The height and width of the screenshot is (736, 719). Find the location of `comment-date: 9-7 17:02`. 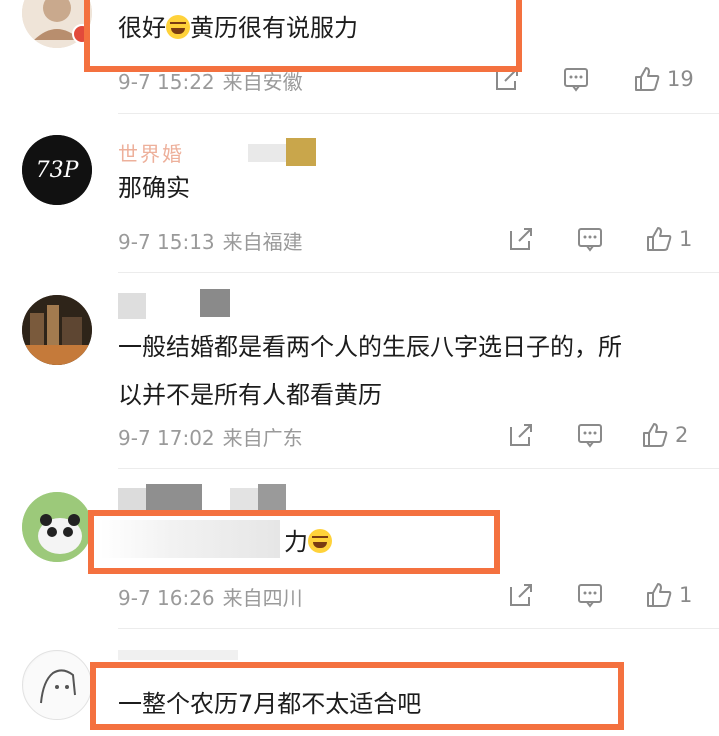

comment-date: 9-7 17:02 is located at coordinates (166, 438).